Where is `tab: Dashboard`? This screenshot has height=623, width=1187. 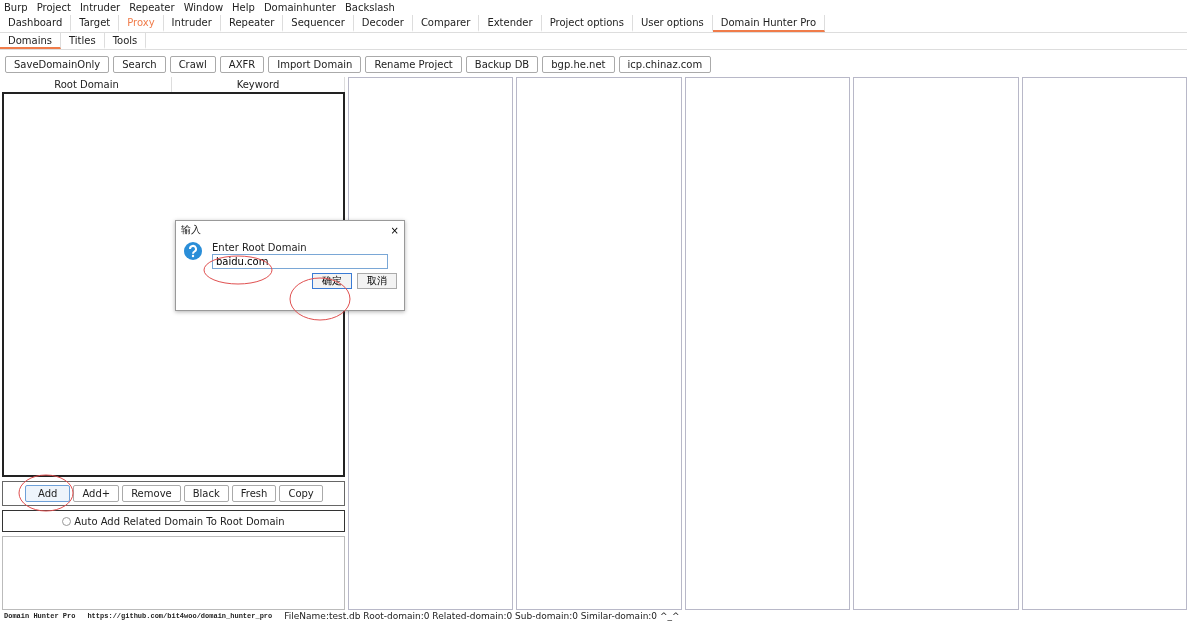
tab: Dashboard is located at coordinates (36, 23).